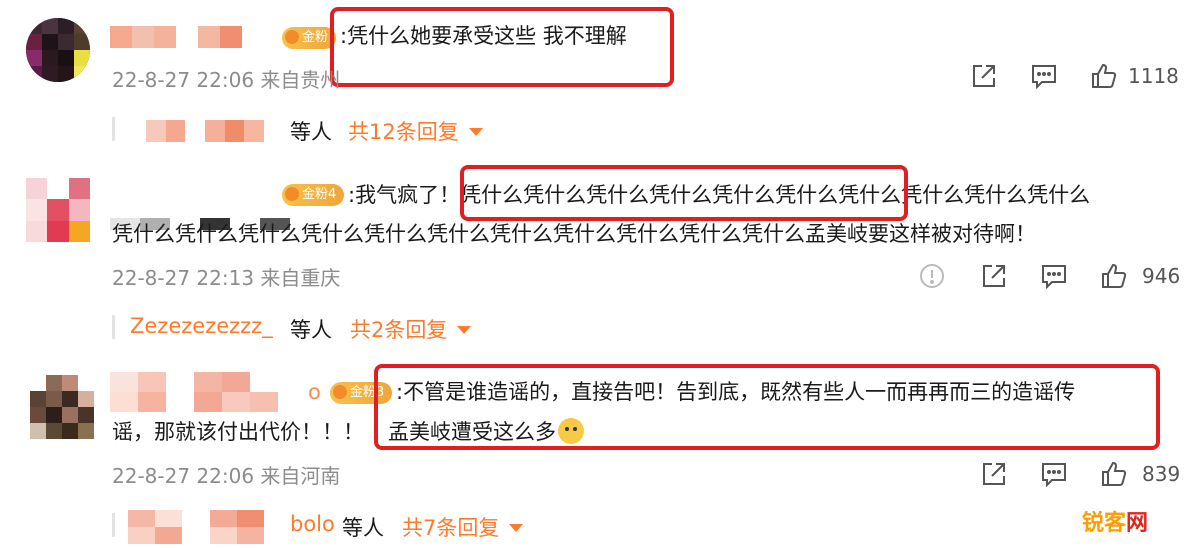  I want to click on fan-badge: 金粉, so click(309, 38).